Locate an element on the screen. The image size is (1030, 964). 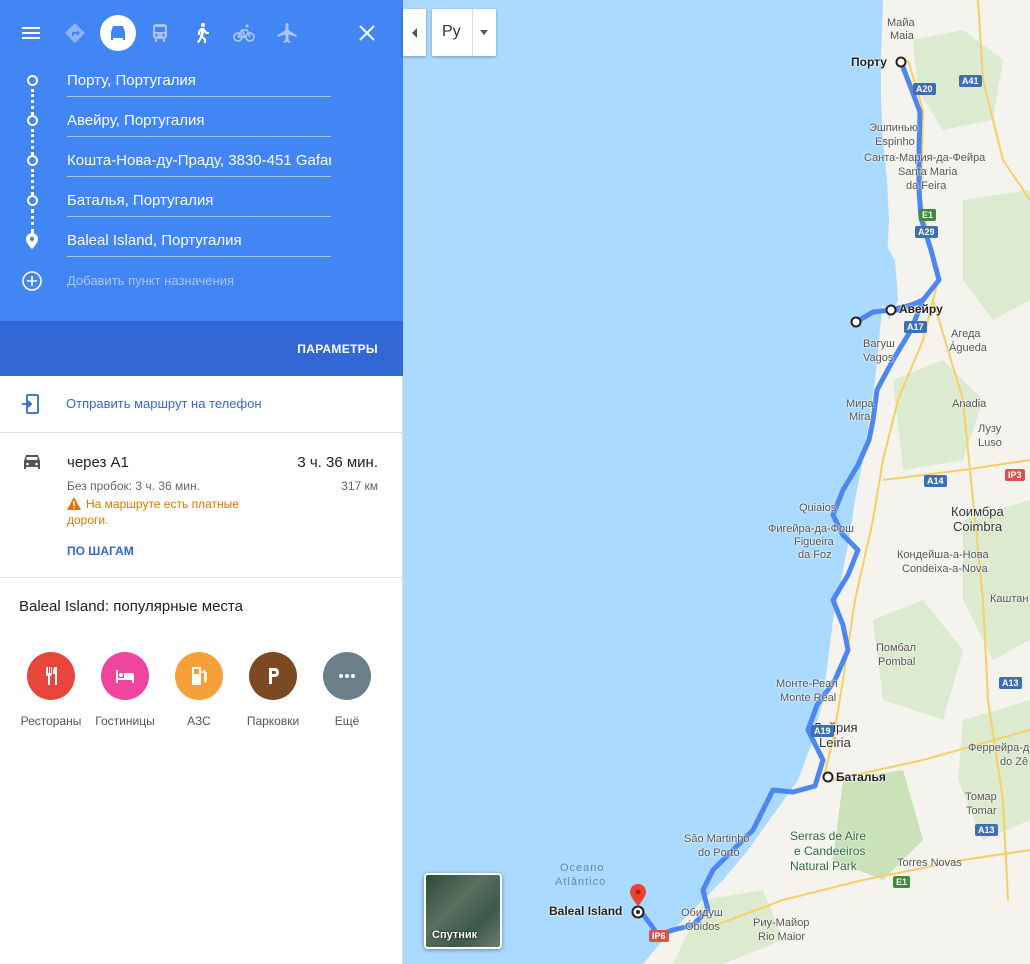
map-label: Обидуш is located at coordinates (702, 913).